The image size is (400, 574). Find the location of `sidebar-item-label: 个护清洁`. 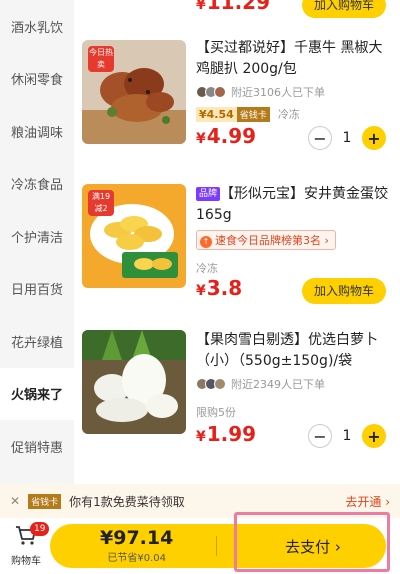

sidebar-item-label: 个护清洁 is located at coordinates (36, 238).